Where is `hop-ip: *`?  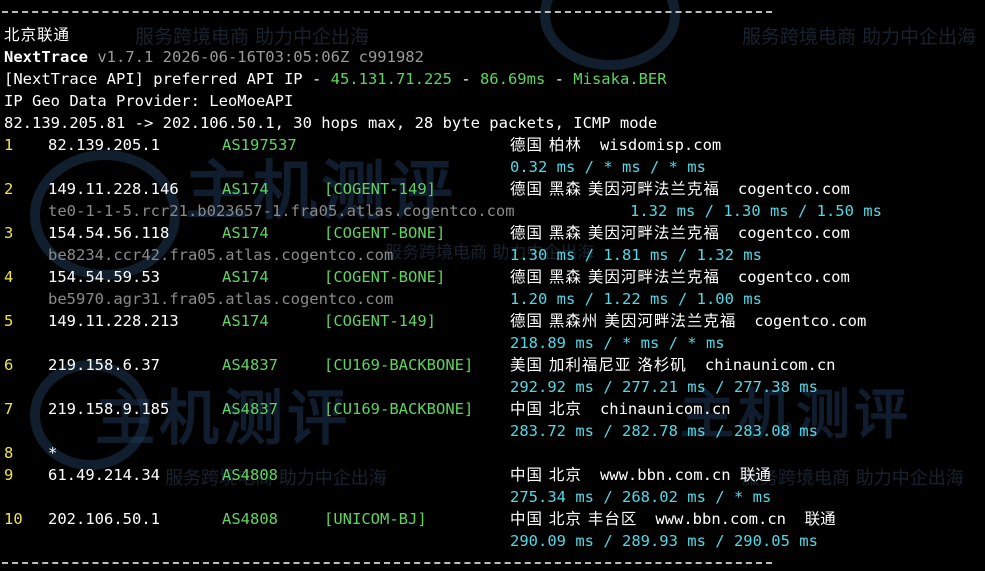 hop-ip: * is located at coordinates (53, 453).